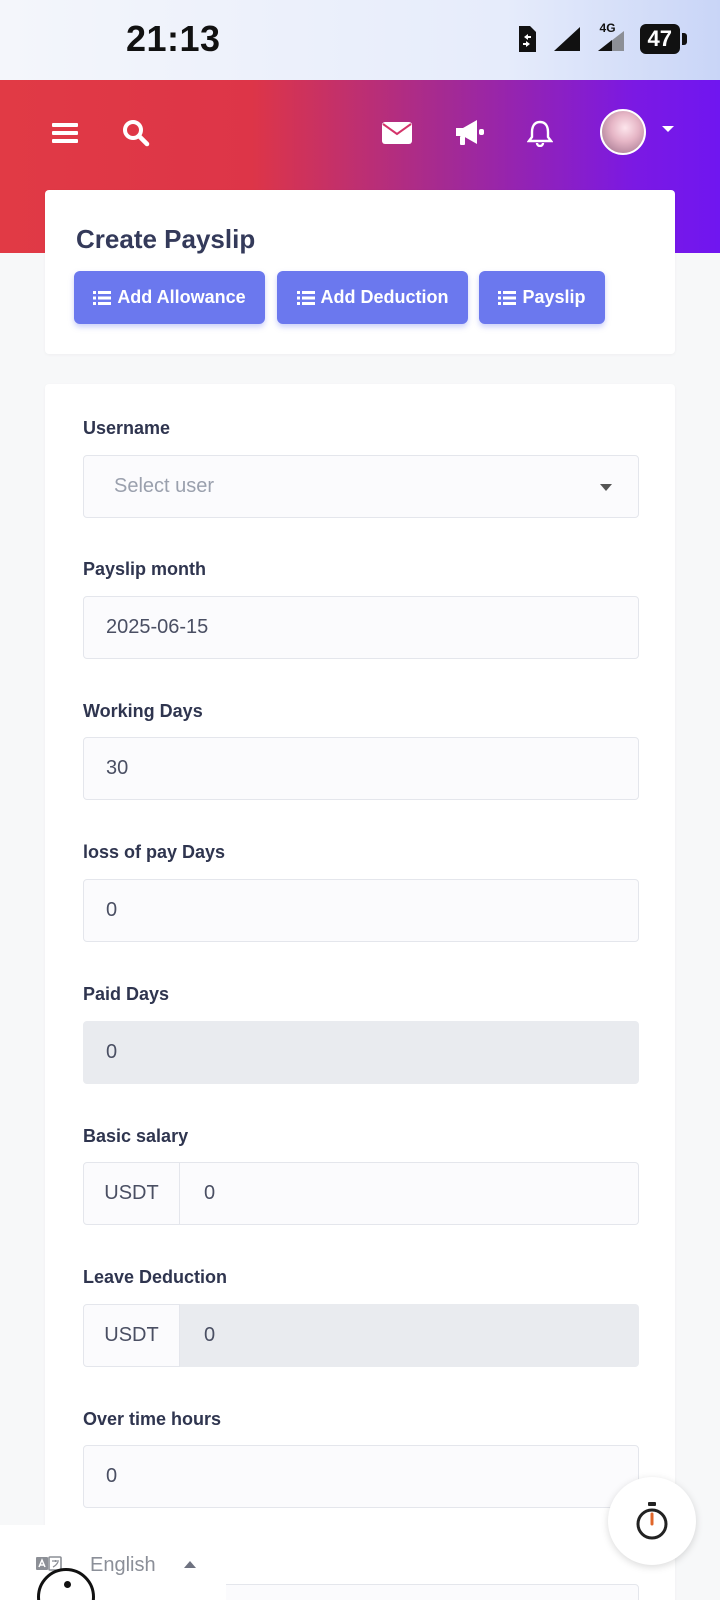 The height and width of the screenshot is (1600, 720). What do you see at coordinates (361, 768) in the screenshot?
I see `working-days-input: 30` at bounding box center [361, 768].